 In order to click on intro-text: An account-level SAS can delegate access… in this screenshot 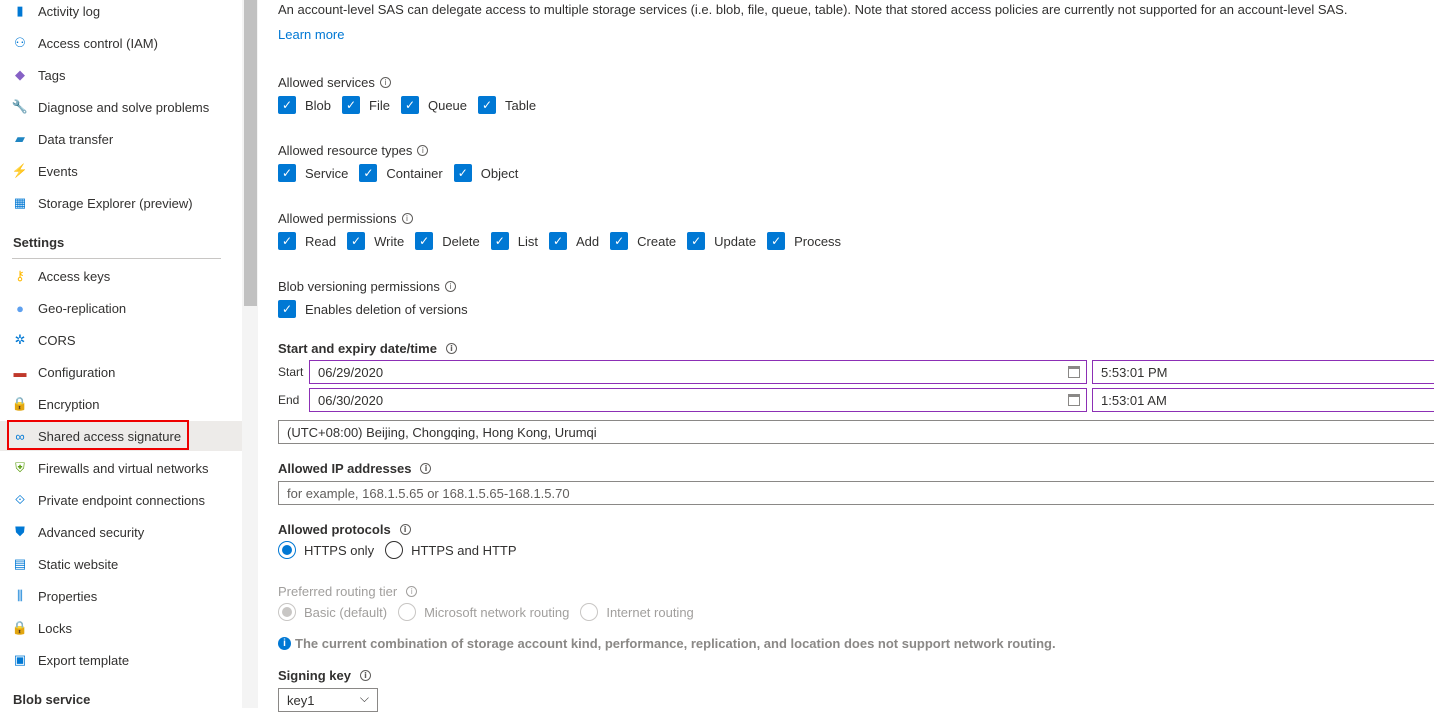, I will do `click(813, 9)`.